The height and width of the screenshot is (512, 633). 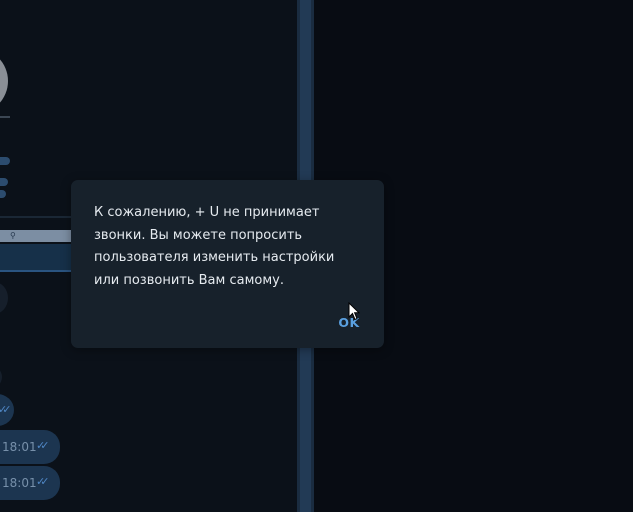 I want to click on mouse-pointer-icon, so click(x=354, y=311).